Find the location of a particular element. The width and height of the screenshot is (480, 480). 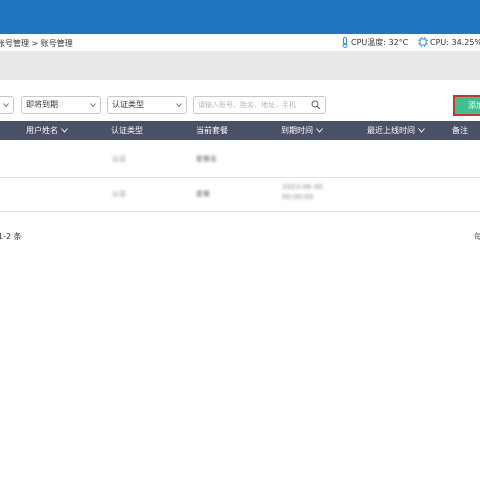

filter-bar: 即将到期 认证类型 is located at coordinates (240, 100).